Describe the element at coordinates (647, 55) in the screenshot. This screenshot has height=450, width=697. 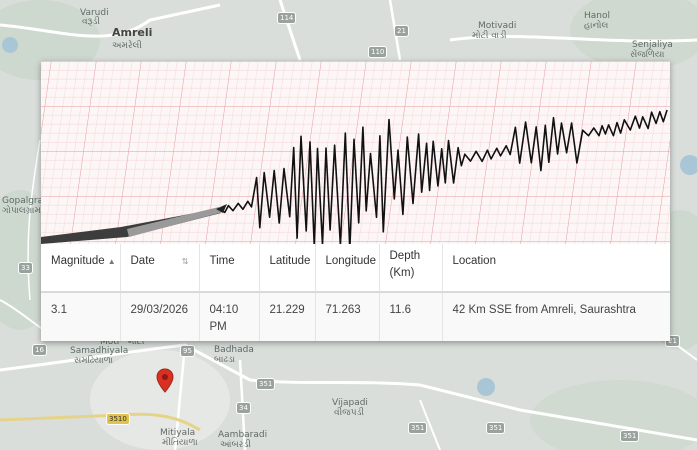
I see `map-label-senjaliya-gu: સેંજળિયા` at that location.